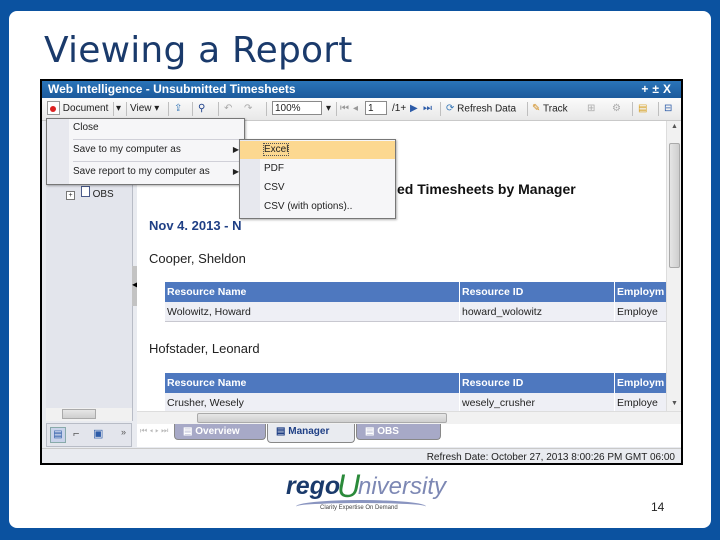  What do you see at coordinates (328, 188) in the screenshot?
I see `submenu-item-csv: CSV` at bounding box center [328, 188].